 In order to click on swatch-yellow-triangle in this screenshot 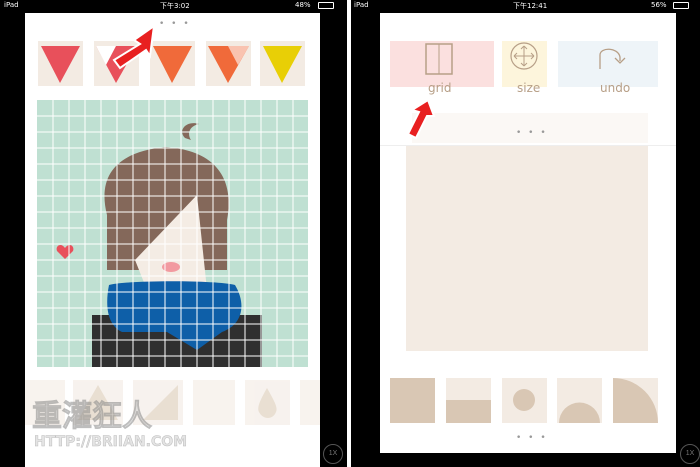, I will do `click(282, 63)`.